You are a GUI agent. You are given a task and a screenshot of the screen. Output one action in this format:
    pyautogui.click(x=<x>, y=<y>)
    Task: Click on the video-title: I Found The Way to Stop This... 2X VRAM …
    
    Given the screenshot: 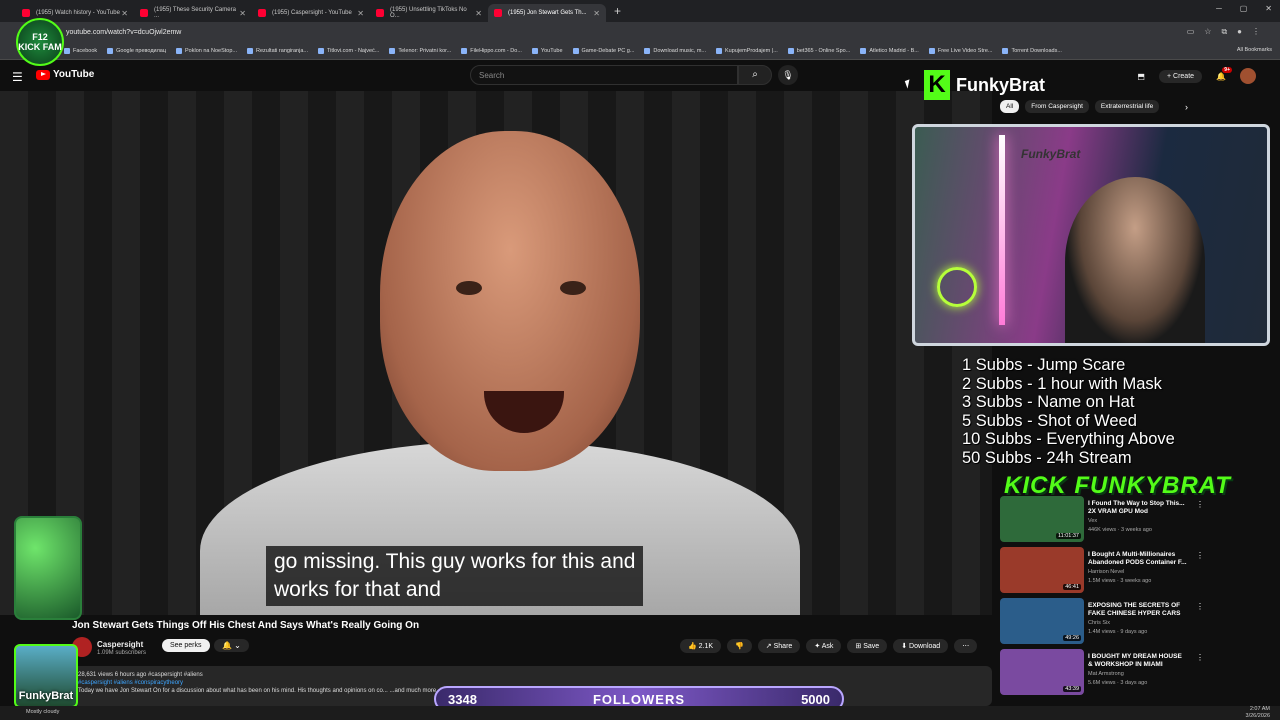 What is the action you would take?
    pyautogui.click(x=1138, y=508)
    